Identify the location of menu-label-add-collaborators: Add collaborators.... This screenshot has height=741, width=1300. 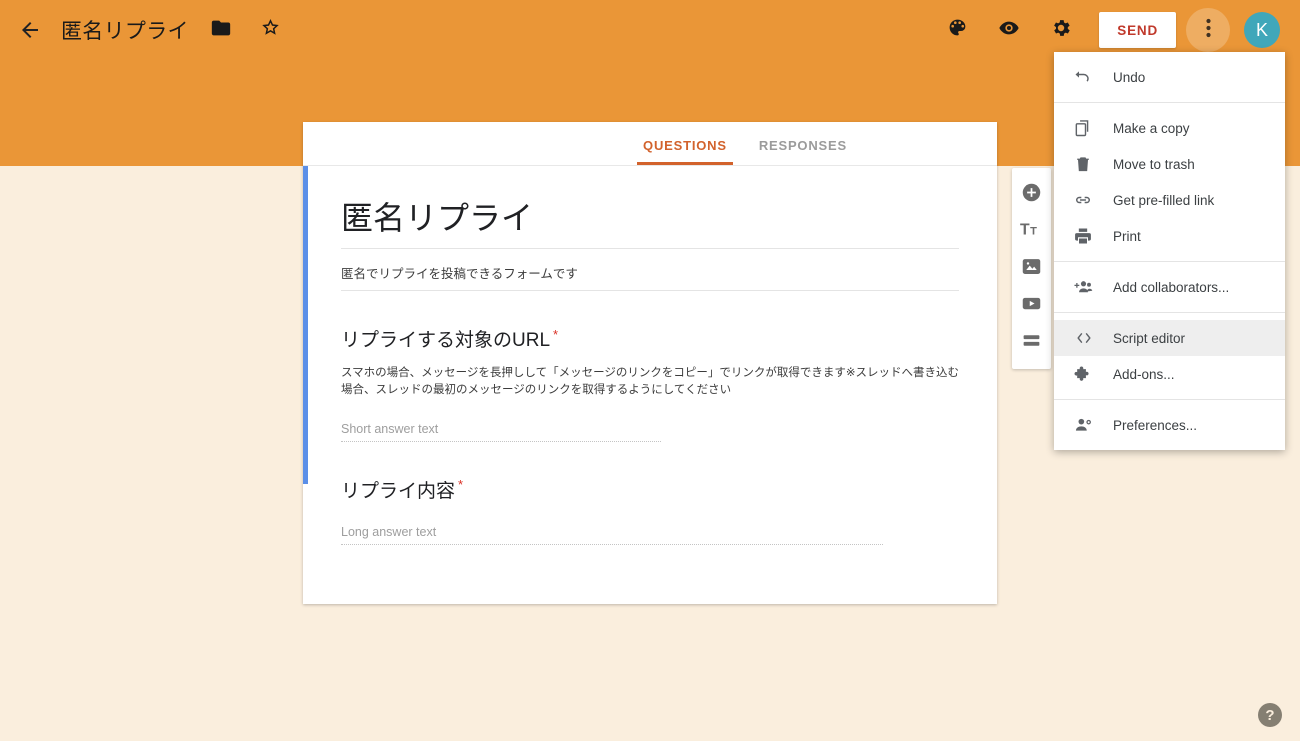
(1171, 287).